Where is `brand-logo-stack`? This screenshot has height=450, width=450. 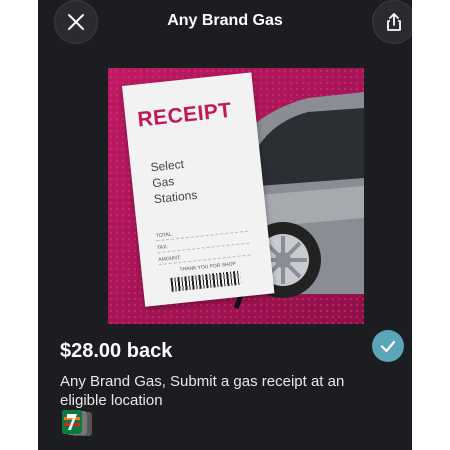 brand-logo-stack is located at coordinates (80, 423).